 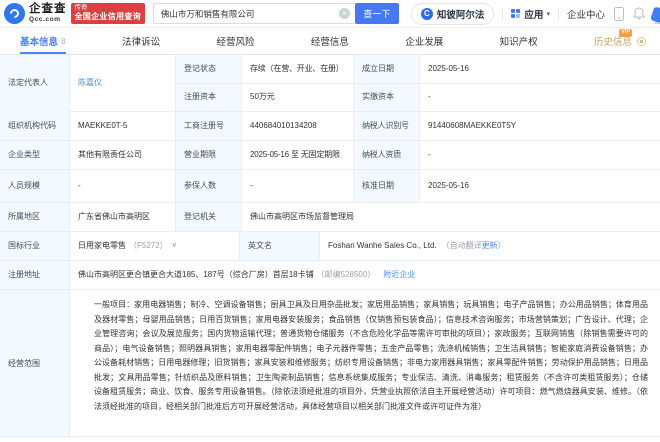 I want to click on info-label: 纳税人识别号, so click(x=387, y=126).